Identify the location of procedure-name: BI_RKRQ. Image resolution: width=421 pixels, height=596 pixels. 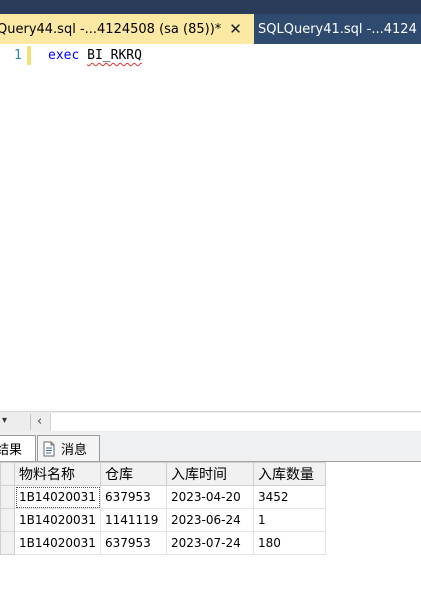
(114, 55).